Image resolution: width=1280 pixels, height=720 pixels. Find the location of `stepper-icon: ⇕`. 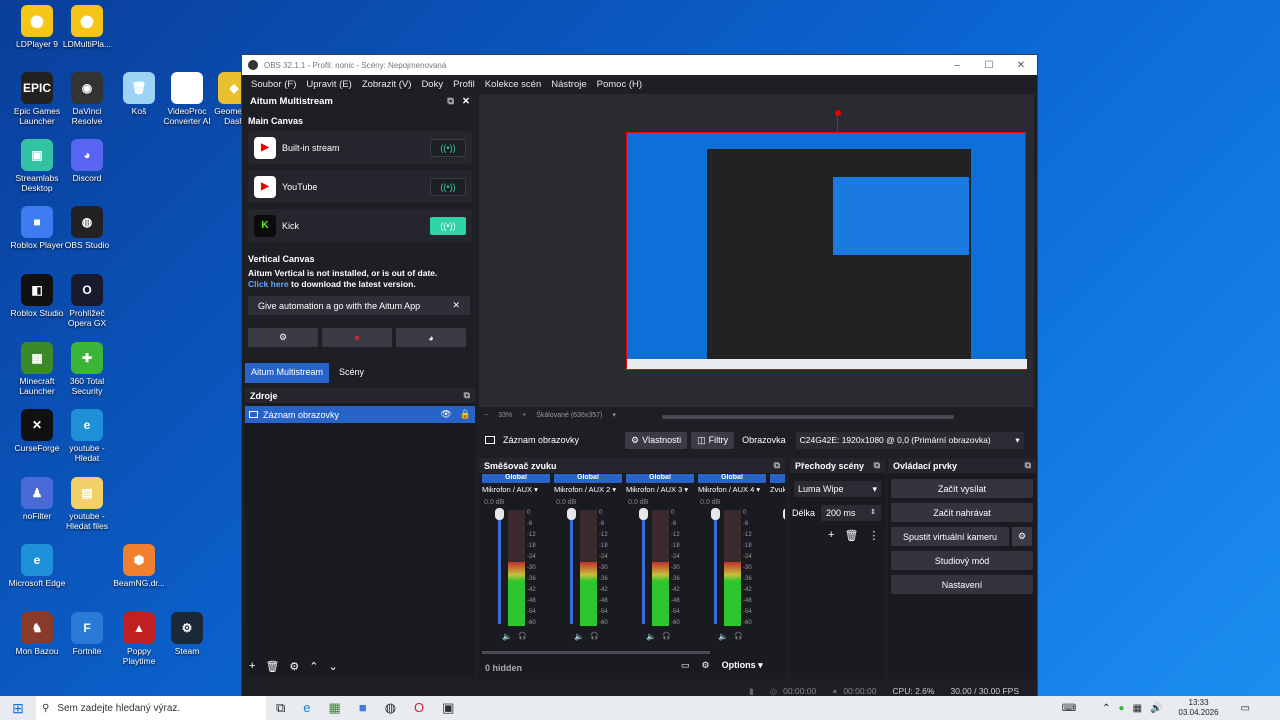

stepper-icon: ⇕ is located at coordinates (873, 513).